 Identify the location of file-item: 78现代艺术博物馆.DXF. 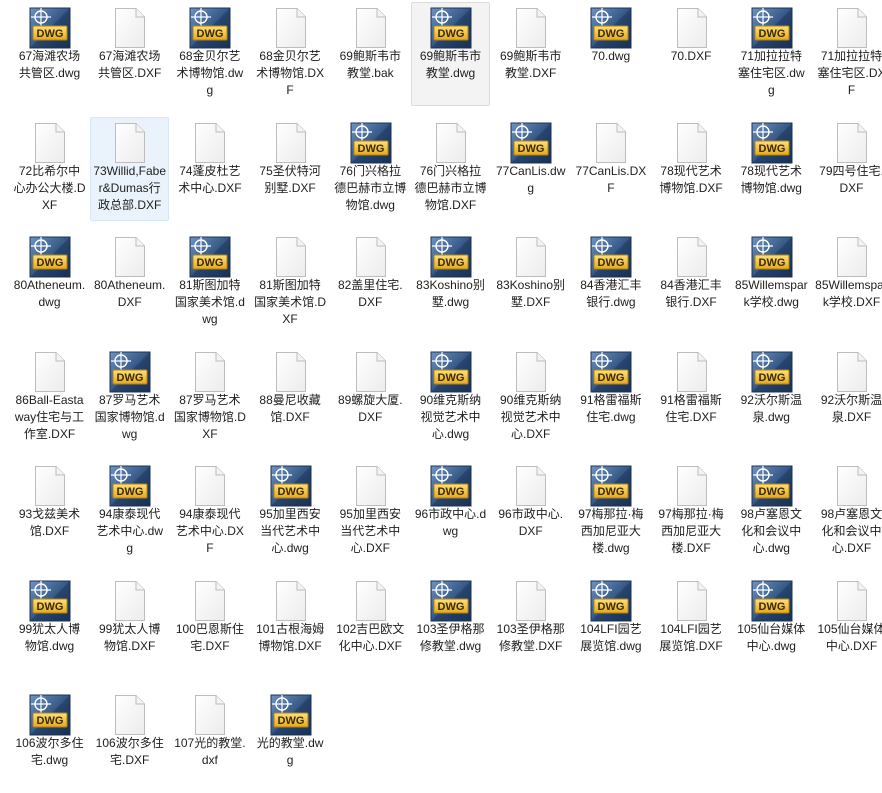
(691, 169).